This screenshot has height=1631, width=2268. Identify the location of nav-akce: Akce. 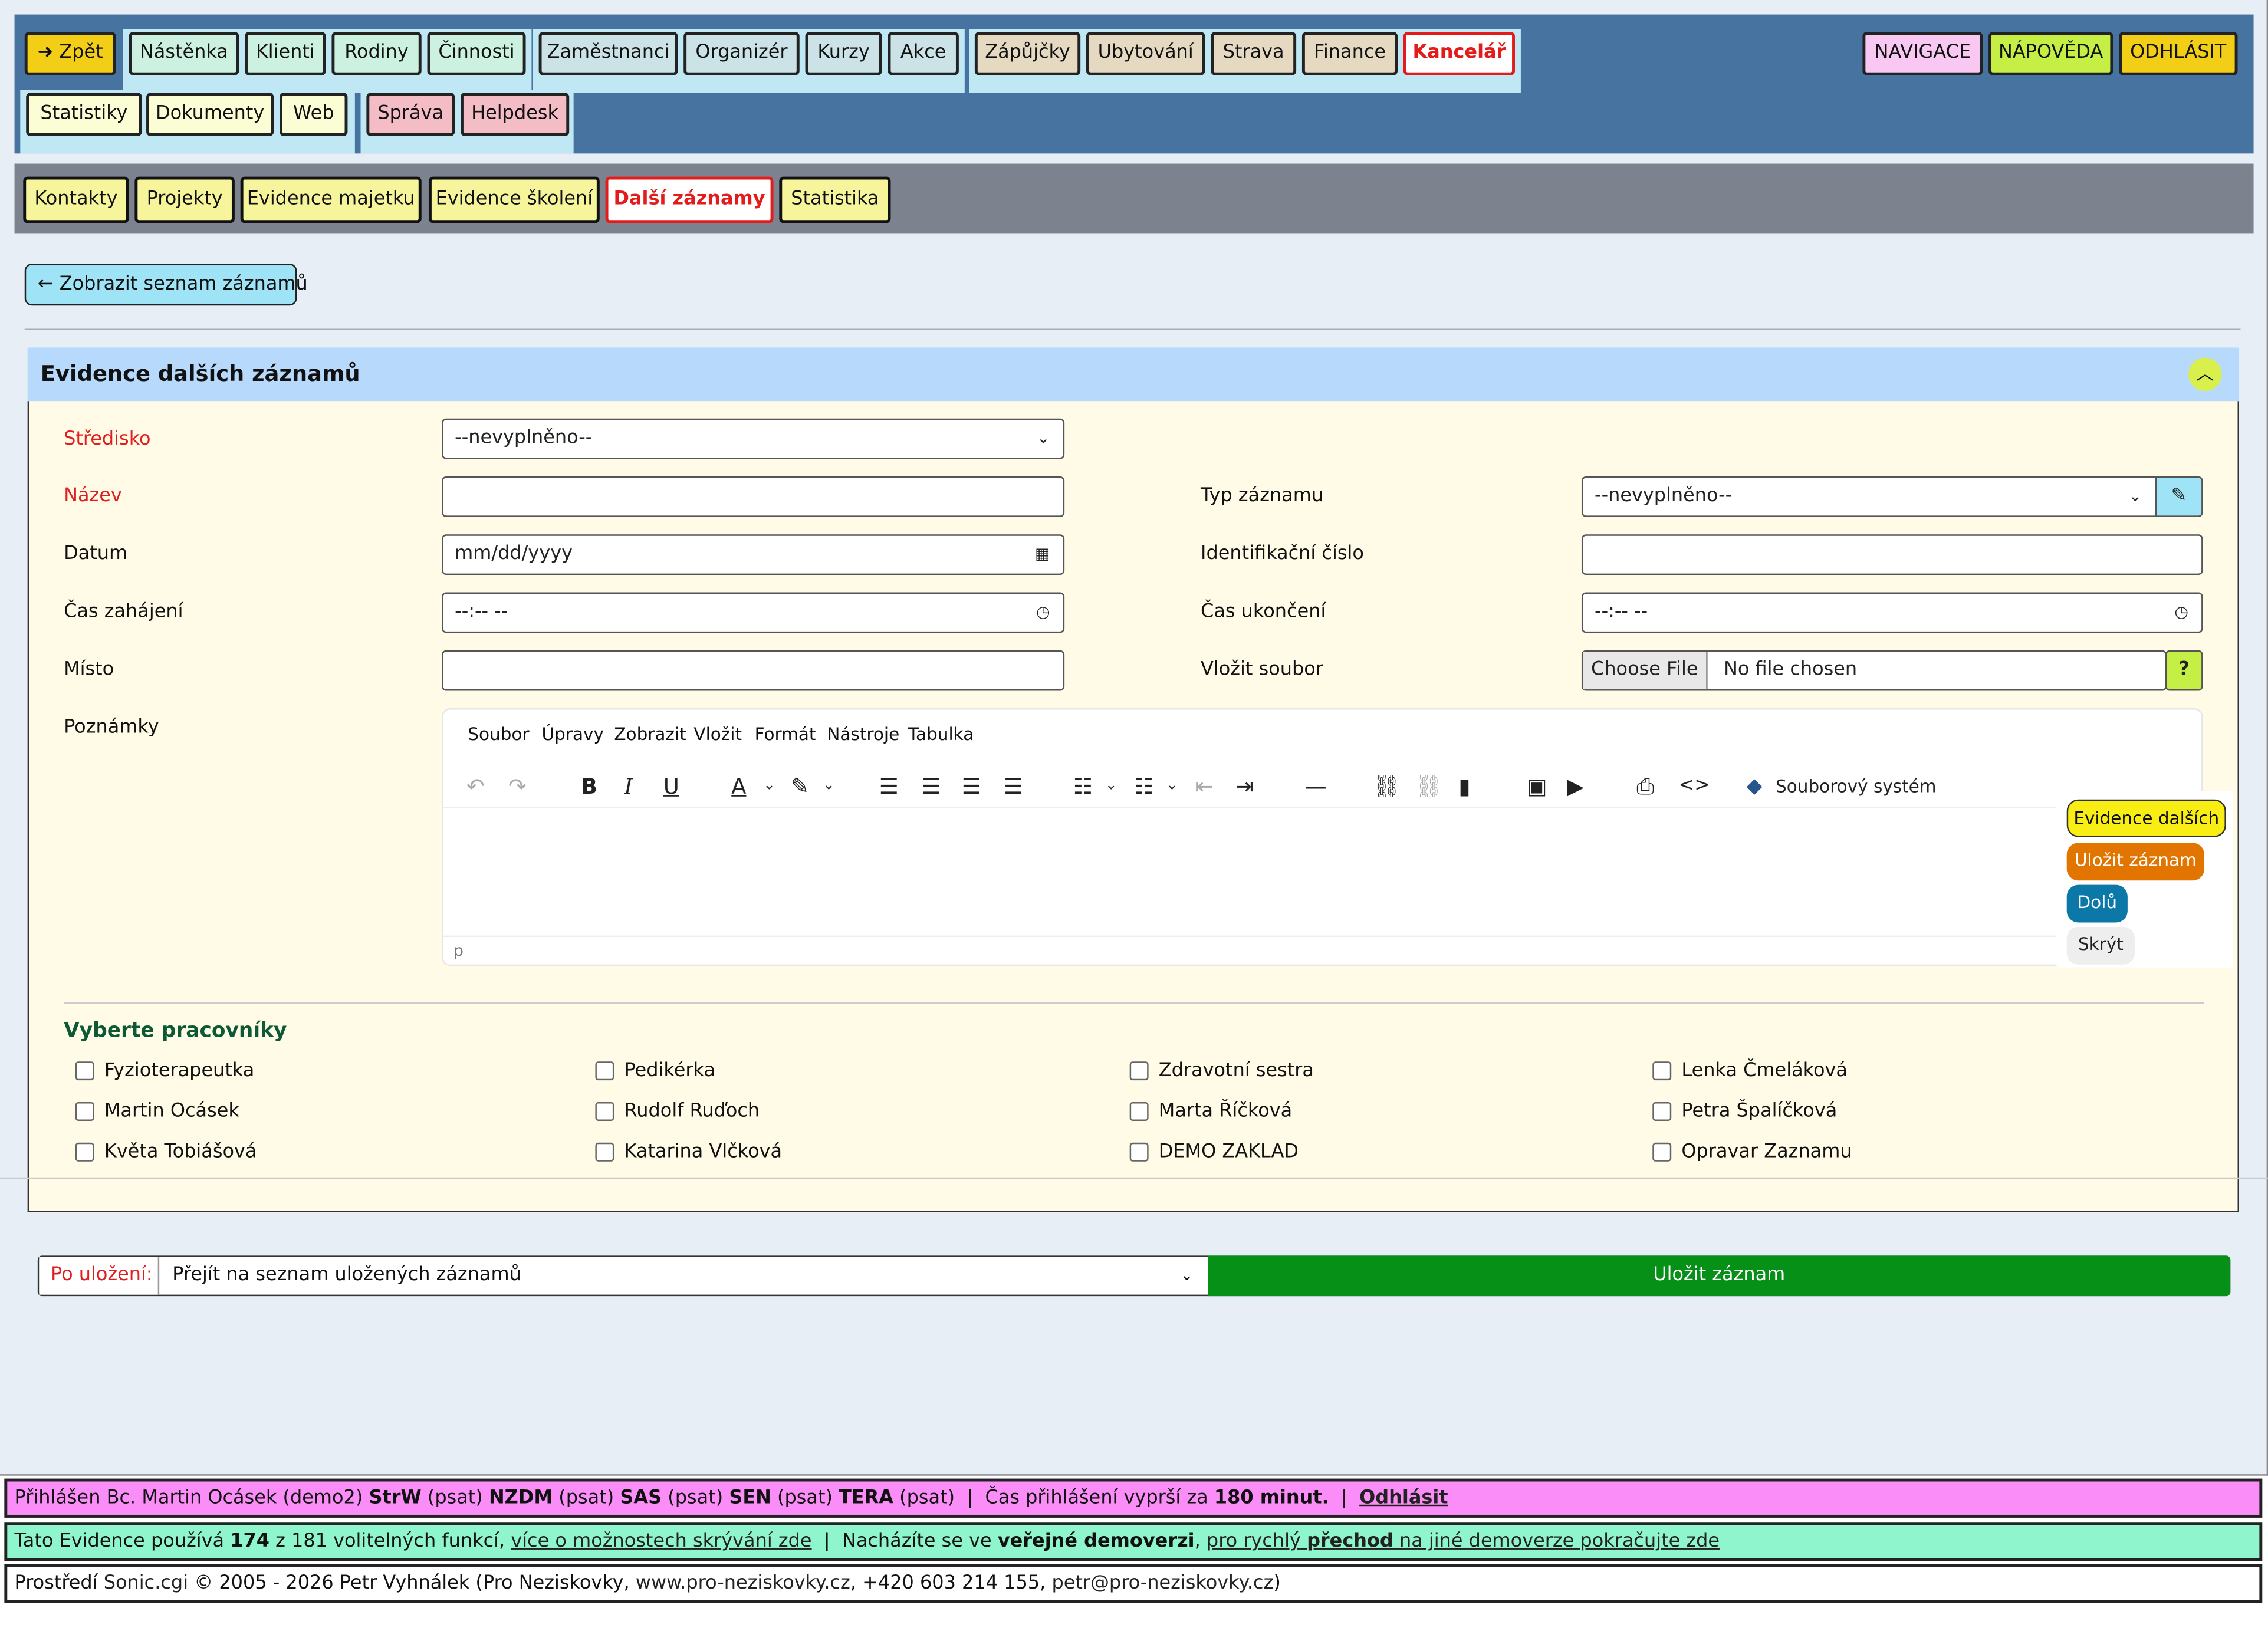
(924, 53).